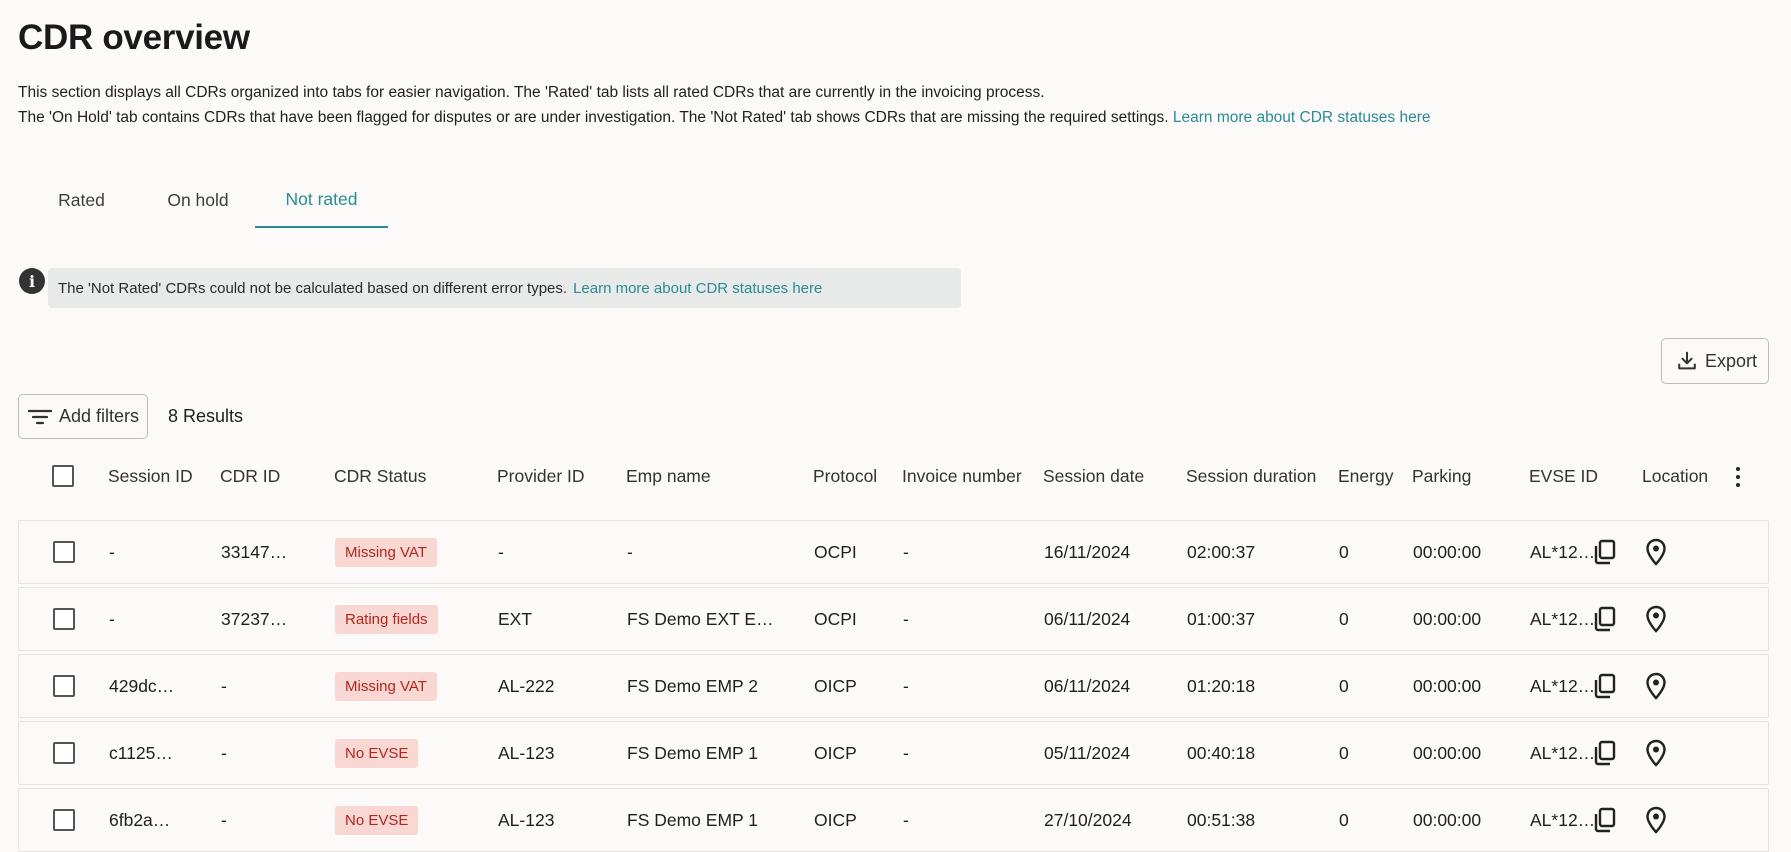  I want to click on more-vertical-icon, so click(1738, 477).